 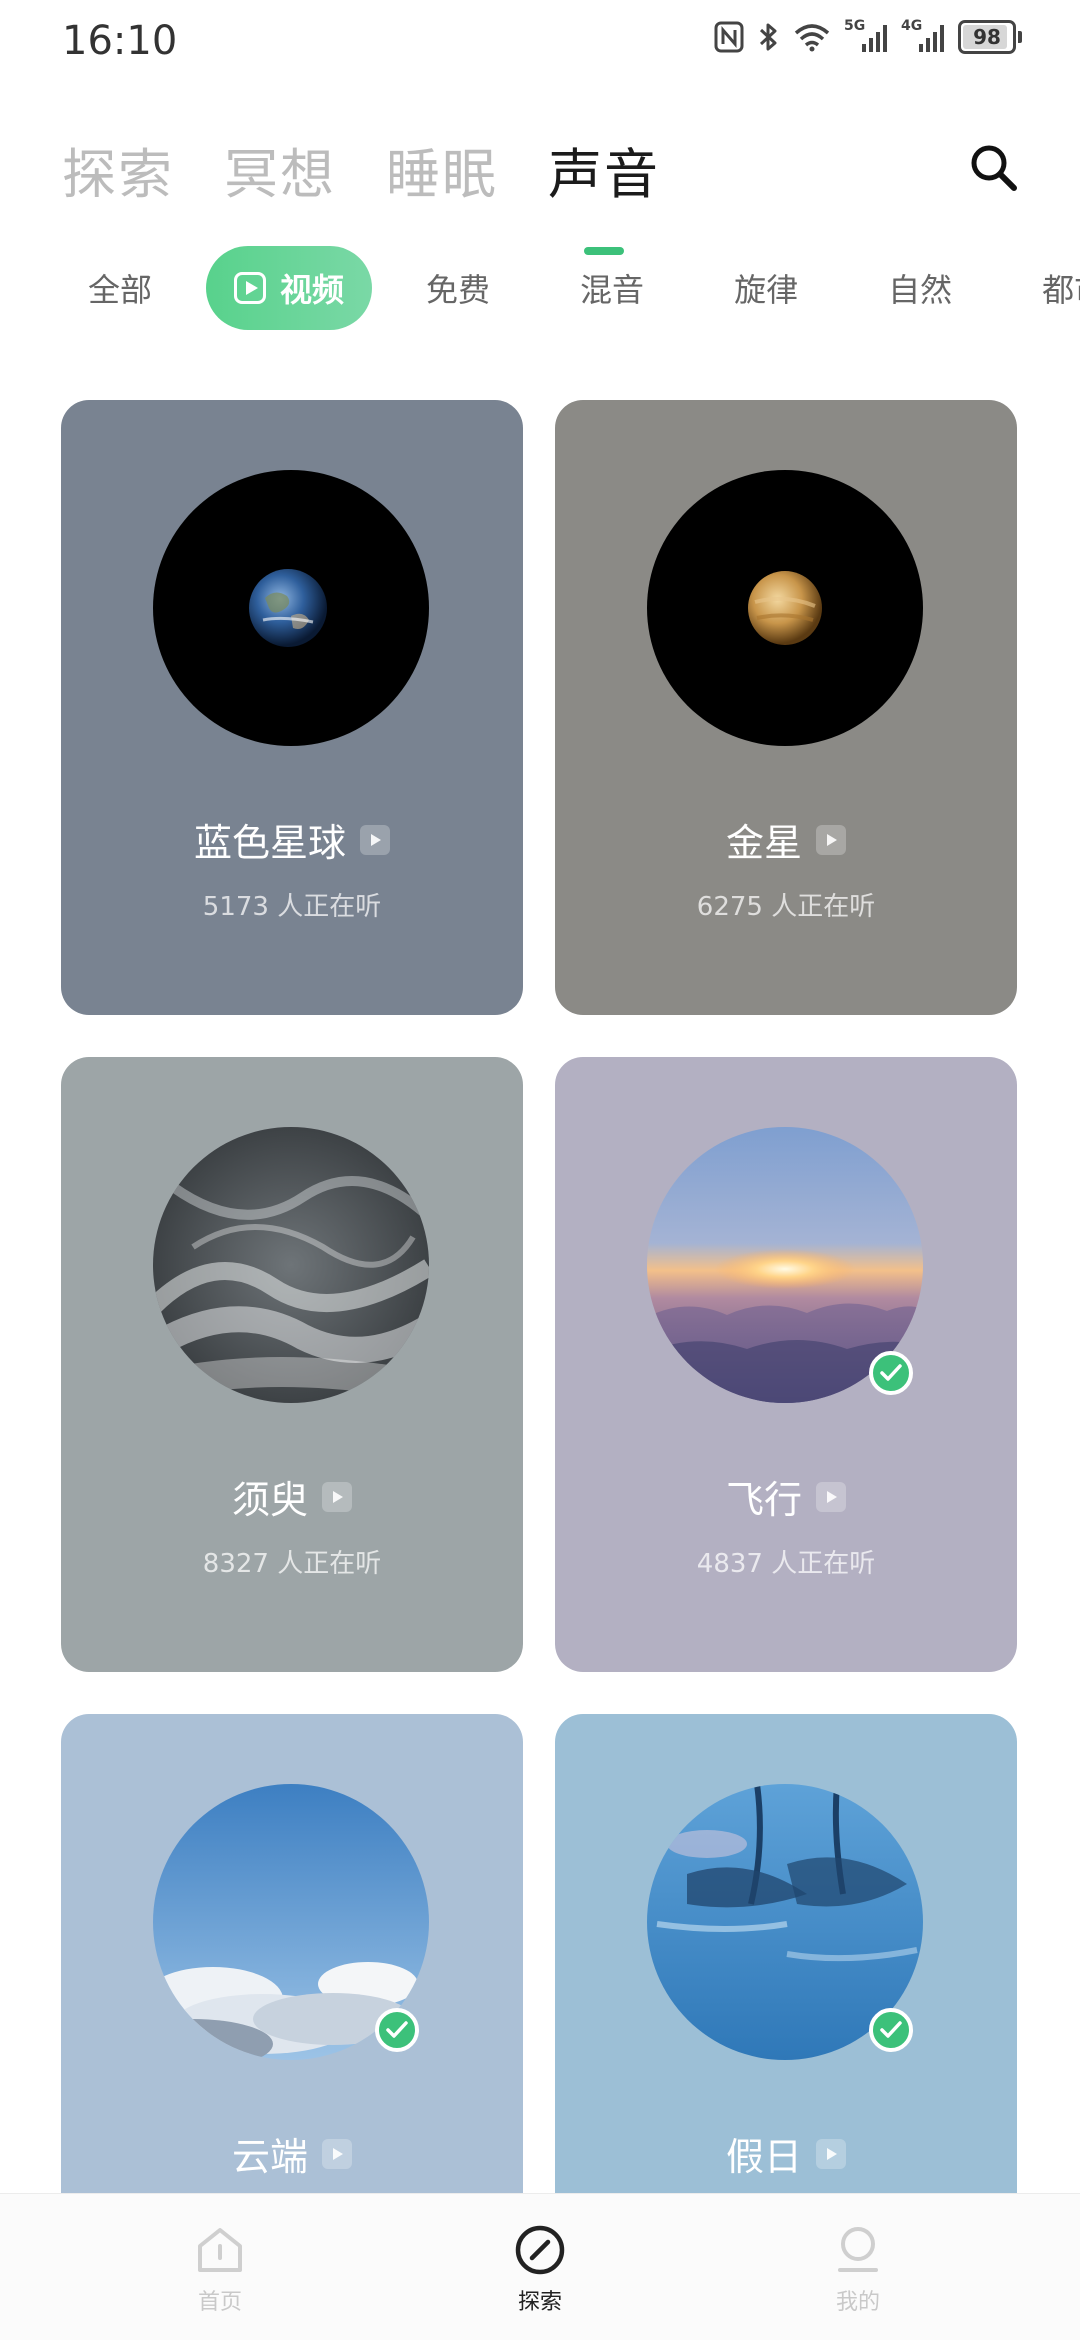 What do you see at coordinates (763, 843) in the screenshot?
I see `card-title: 金星` at bounding box center [763, 843].